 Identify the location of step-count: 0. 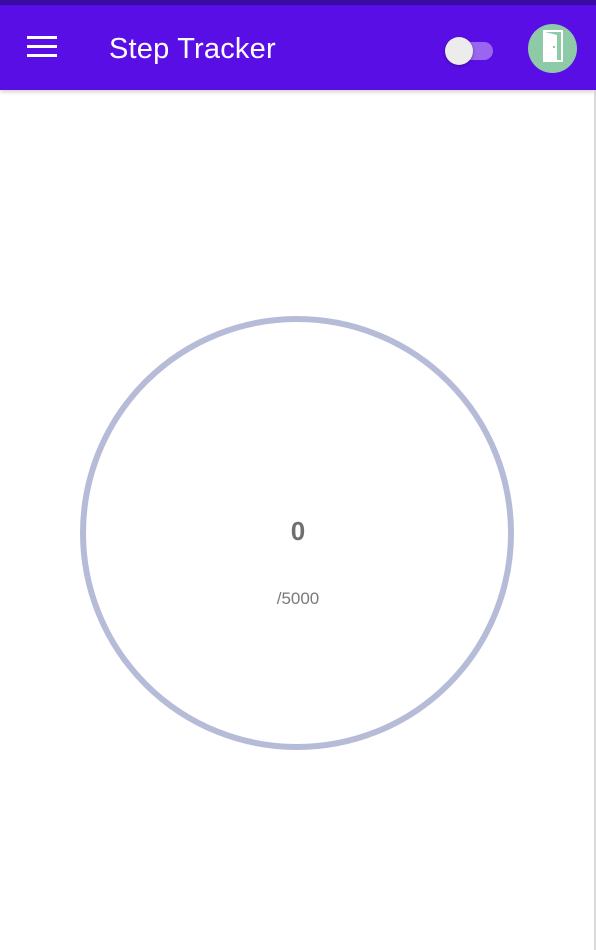
(298, 531).